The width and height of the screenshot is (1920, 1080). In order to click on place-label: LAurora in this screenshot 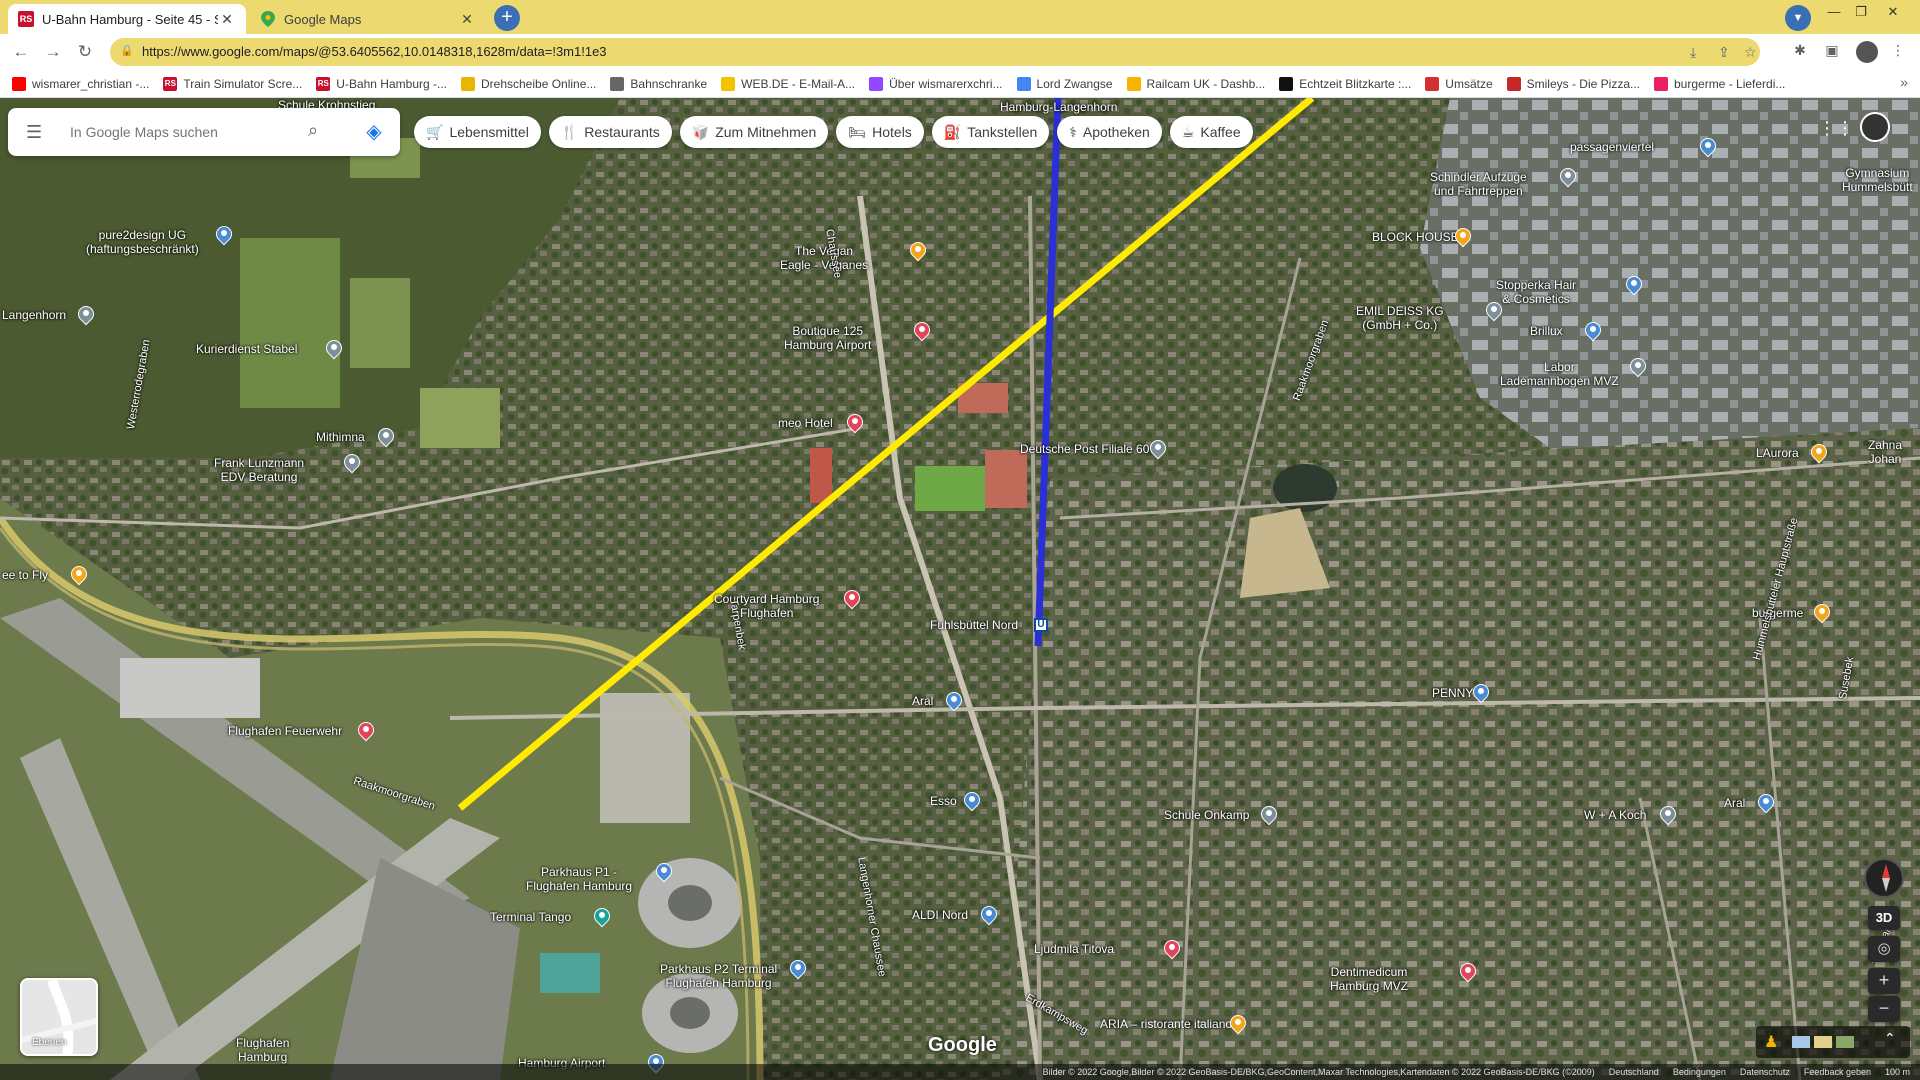, I will do `click(1777, 453)`.